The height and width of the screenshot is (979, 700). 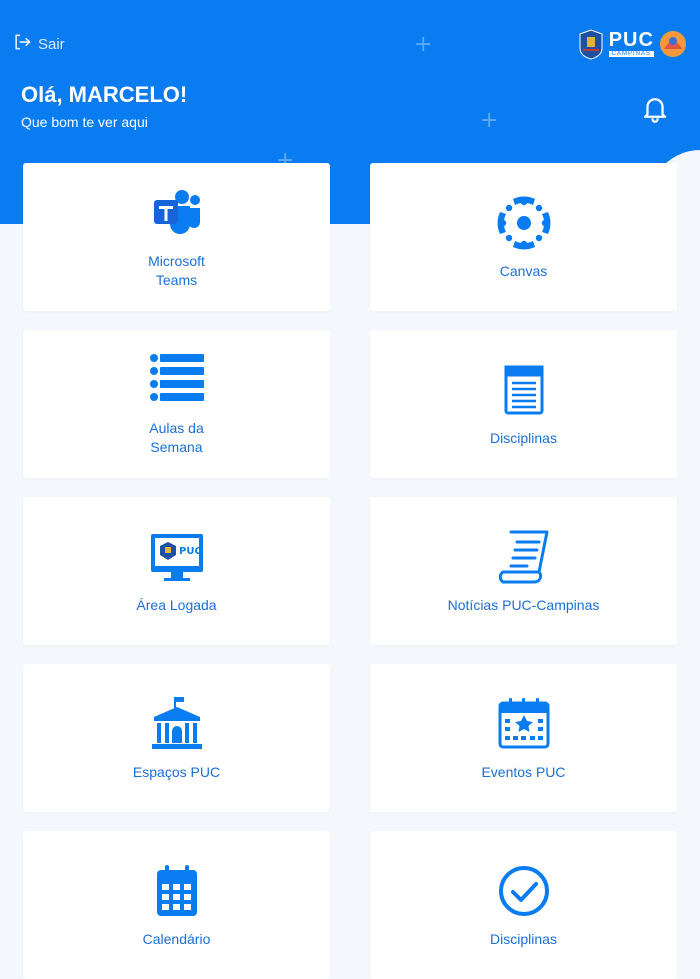 What do you see at coordinates (176, 604) in the screenshot?
I see `card-label: Área Logada` at bounding box center [176, 604].